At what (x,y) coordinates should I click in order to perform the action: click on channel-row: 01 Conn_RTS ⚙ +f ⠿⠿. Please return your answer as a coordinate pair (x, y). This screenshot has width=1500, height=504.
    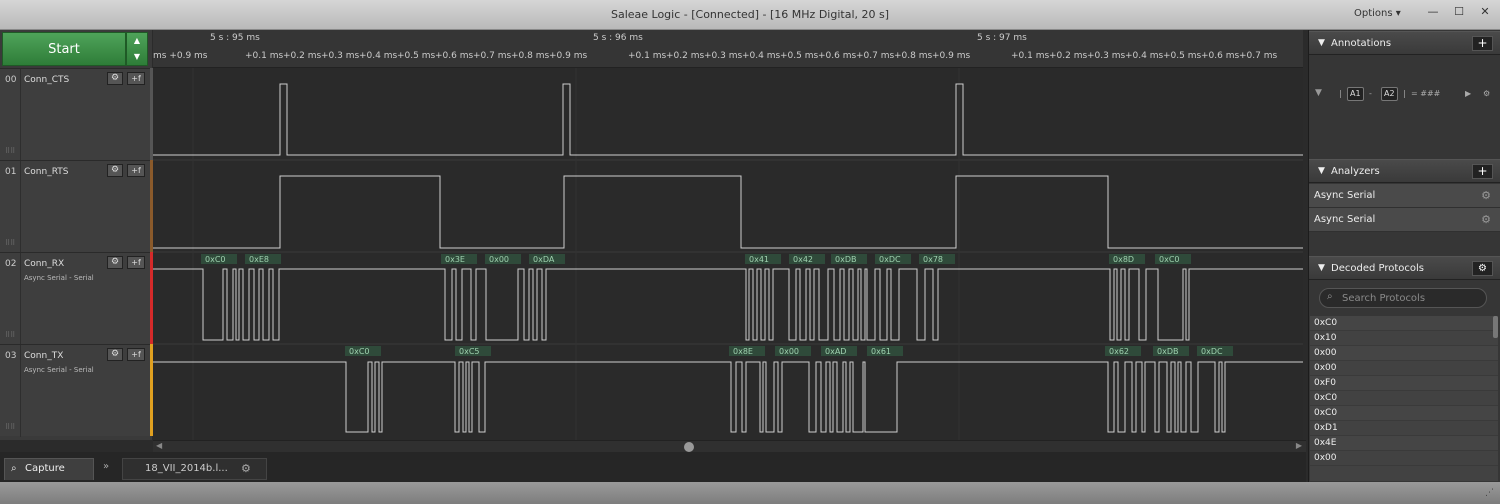
    Looking at the image, I should click on (75, 206).